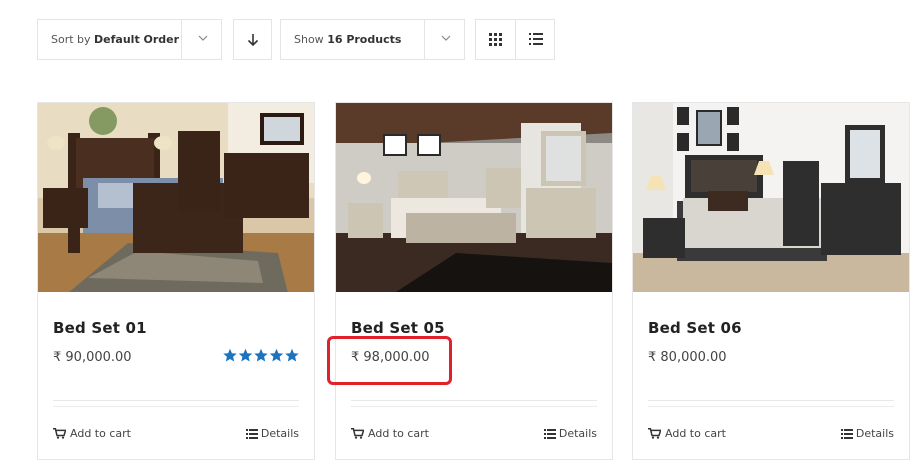  I want to click on star-rating, so click(261, 355).